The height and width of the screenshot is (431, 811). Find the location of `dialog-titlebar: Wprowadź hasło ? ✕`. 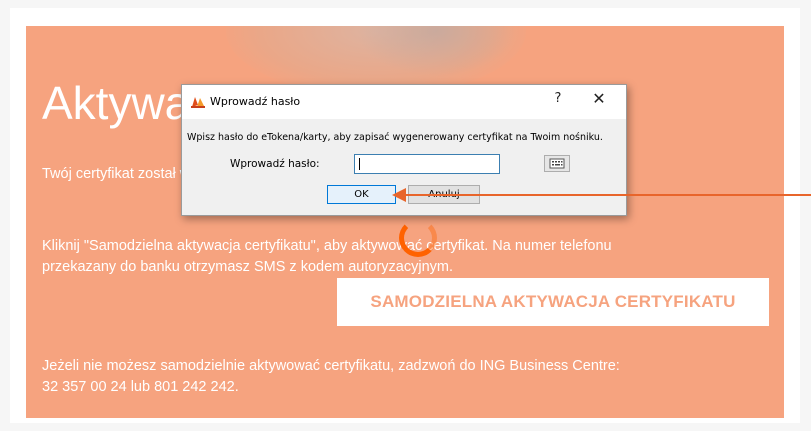

dialog-titlebar: Wprowadź hasło ? ✕ is located at coordinates (404, 102).